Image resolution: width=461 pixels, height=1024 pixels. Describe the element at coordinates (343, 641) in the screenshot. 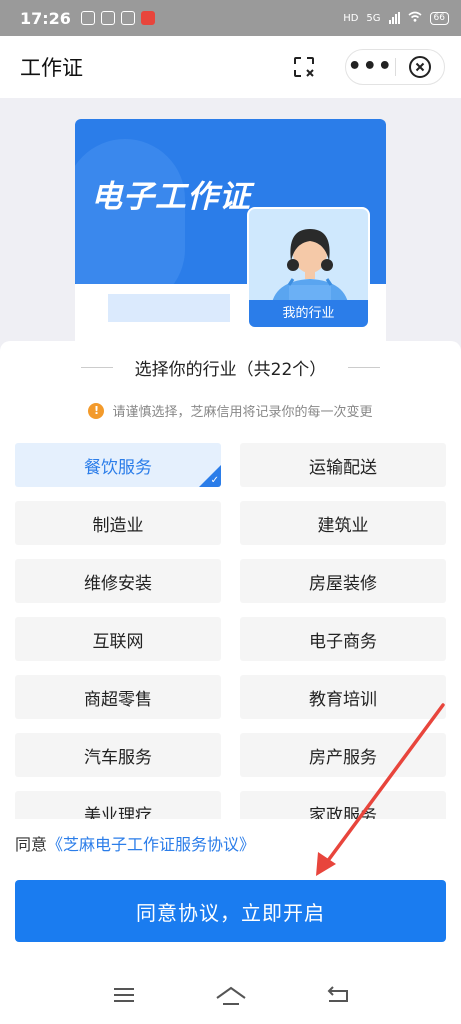

I see `industry-label: 电子商务` at that location.